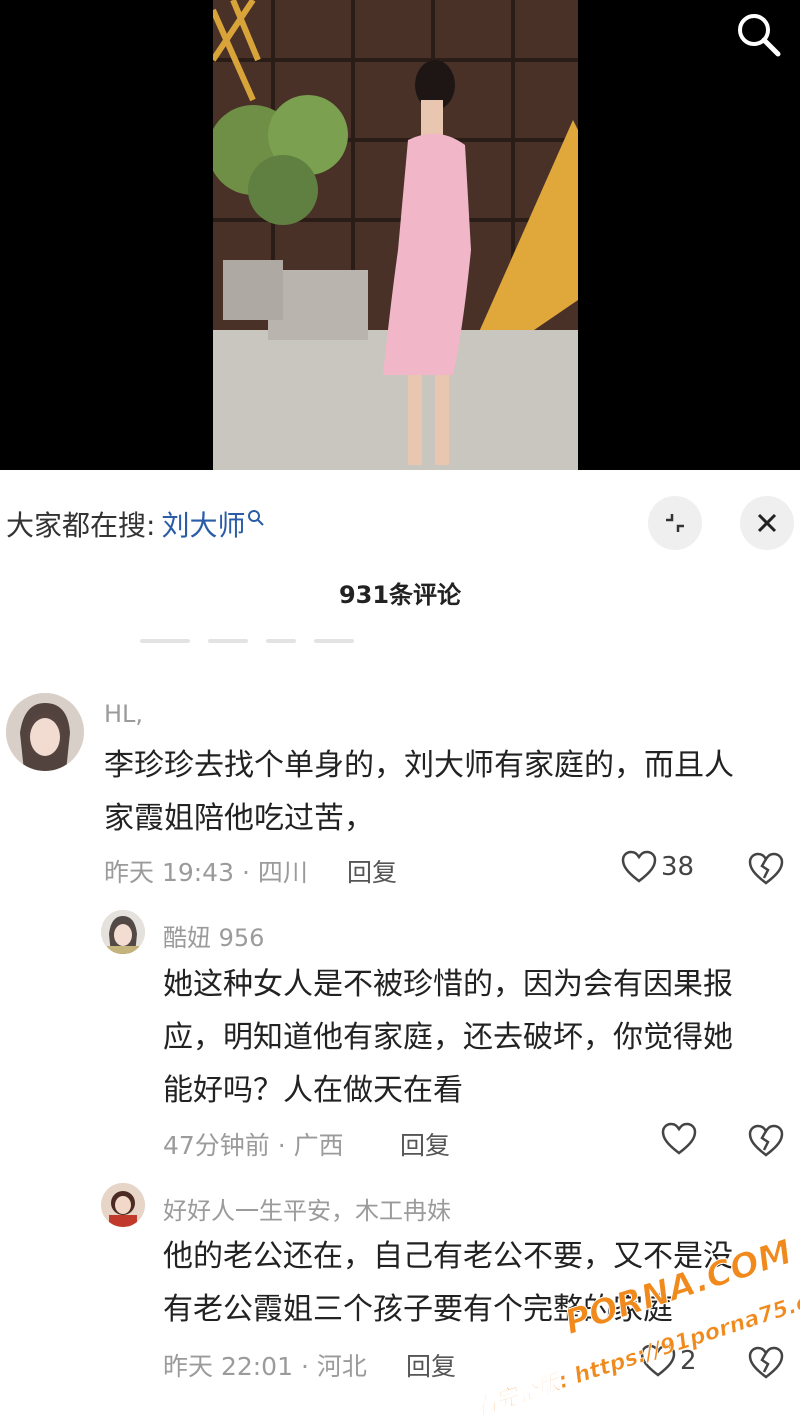  Describe the element at coordinates (253, 1145) in the screenshot. I see `comment-meta: 47分钟前 · 广西` at that location.